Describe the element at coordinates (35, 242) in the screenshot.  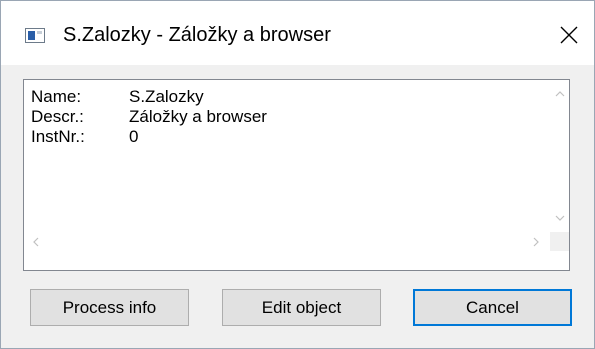
I see `scroll-left-icon` at that location.